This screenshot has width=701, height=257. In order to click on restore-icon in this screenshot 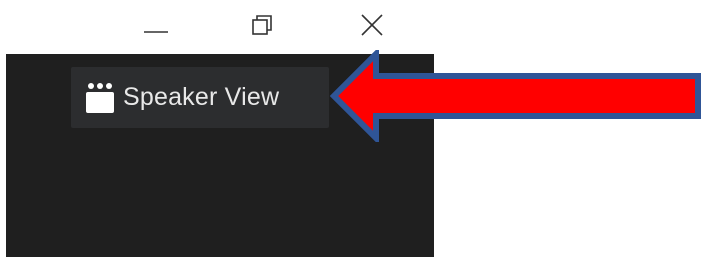, I will do `click(262, 25)`.